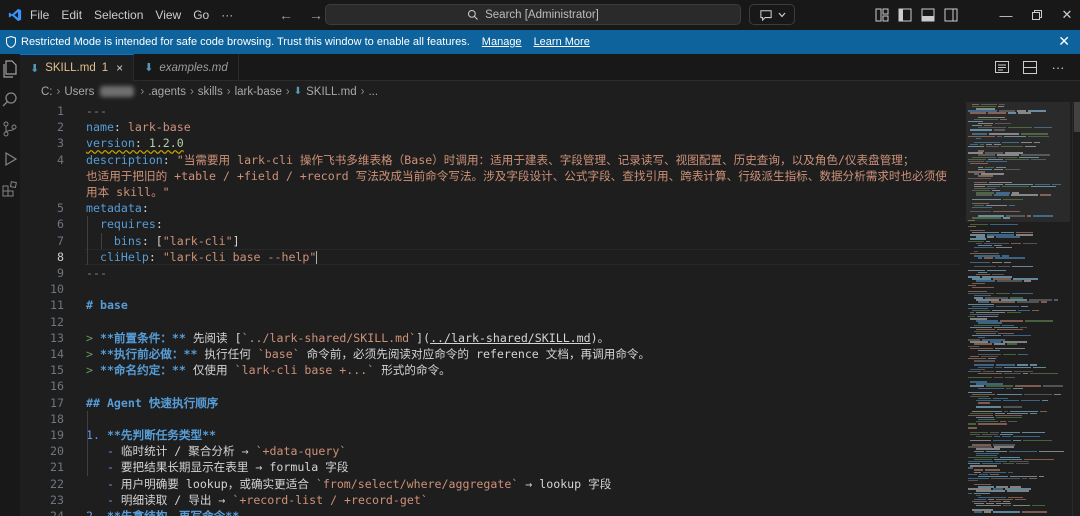 This screenshot has height=516, width=1080. What do you see at coordinates (1058, 67) in the screenshot?
I see `more-actions-icon: ···` at bounding box center [1058, 67].